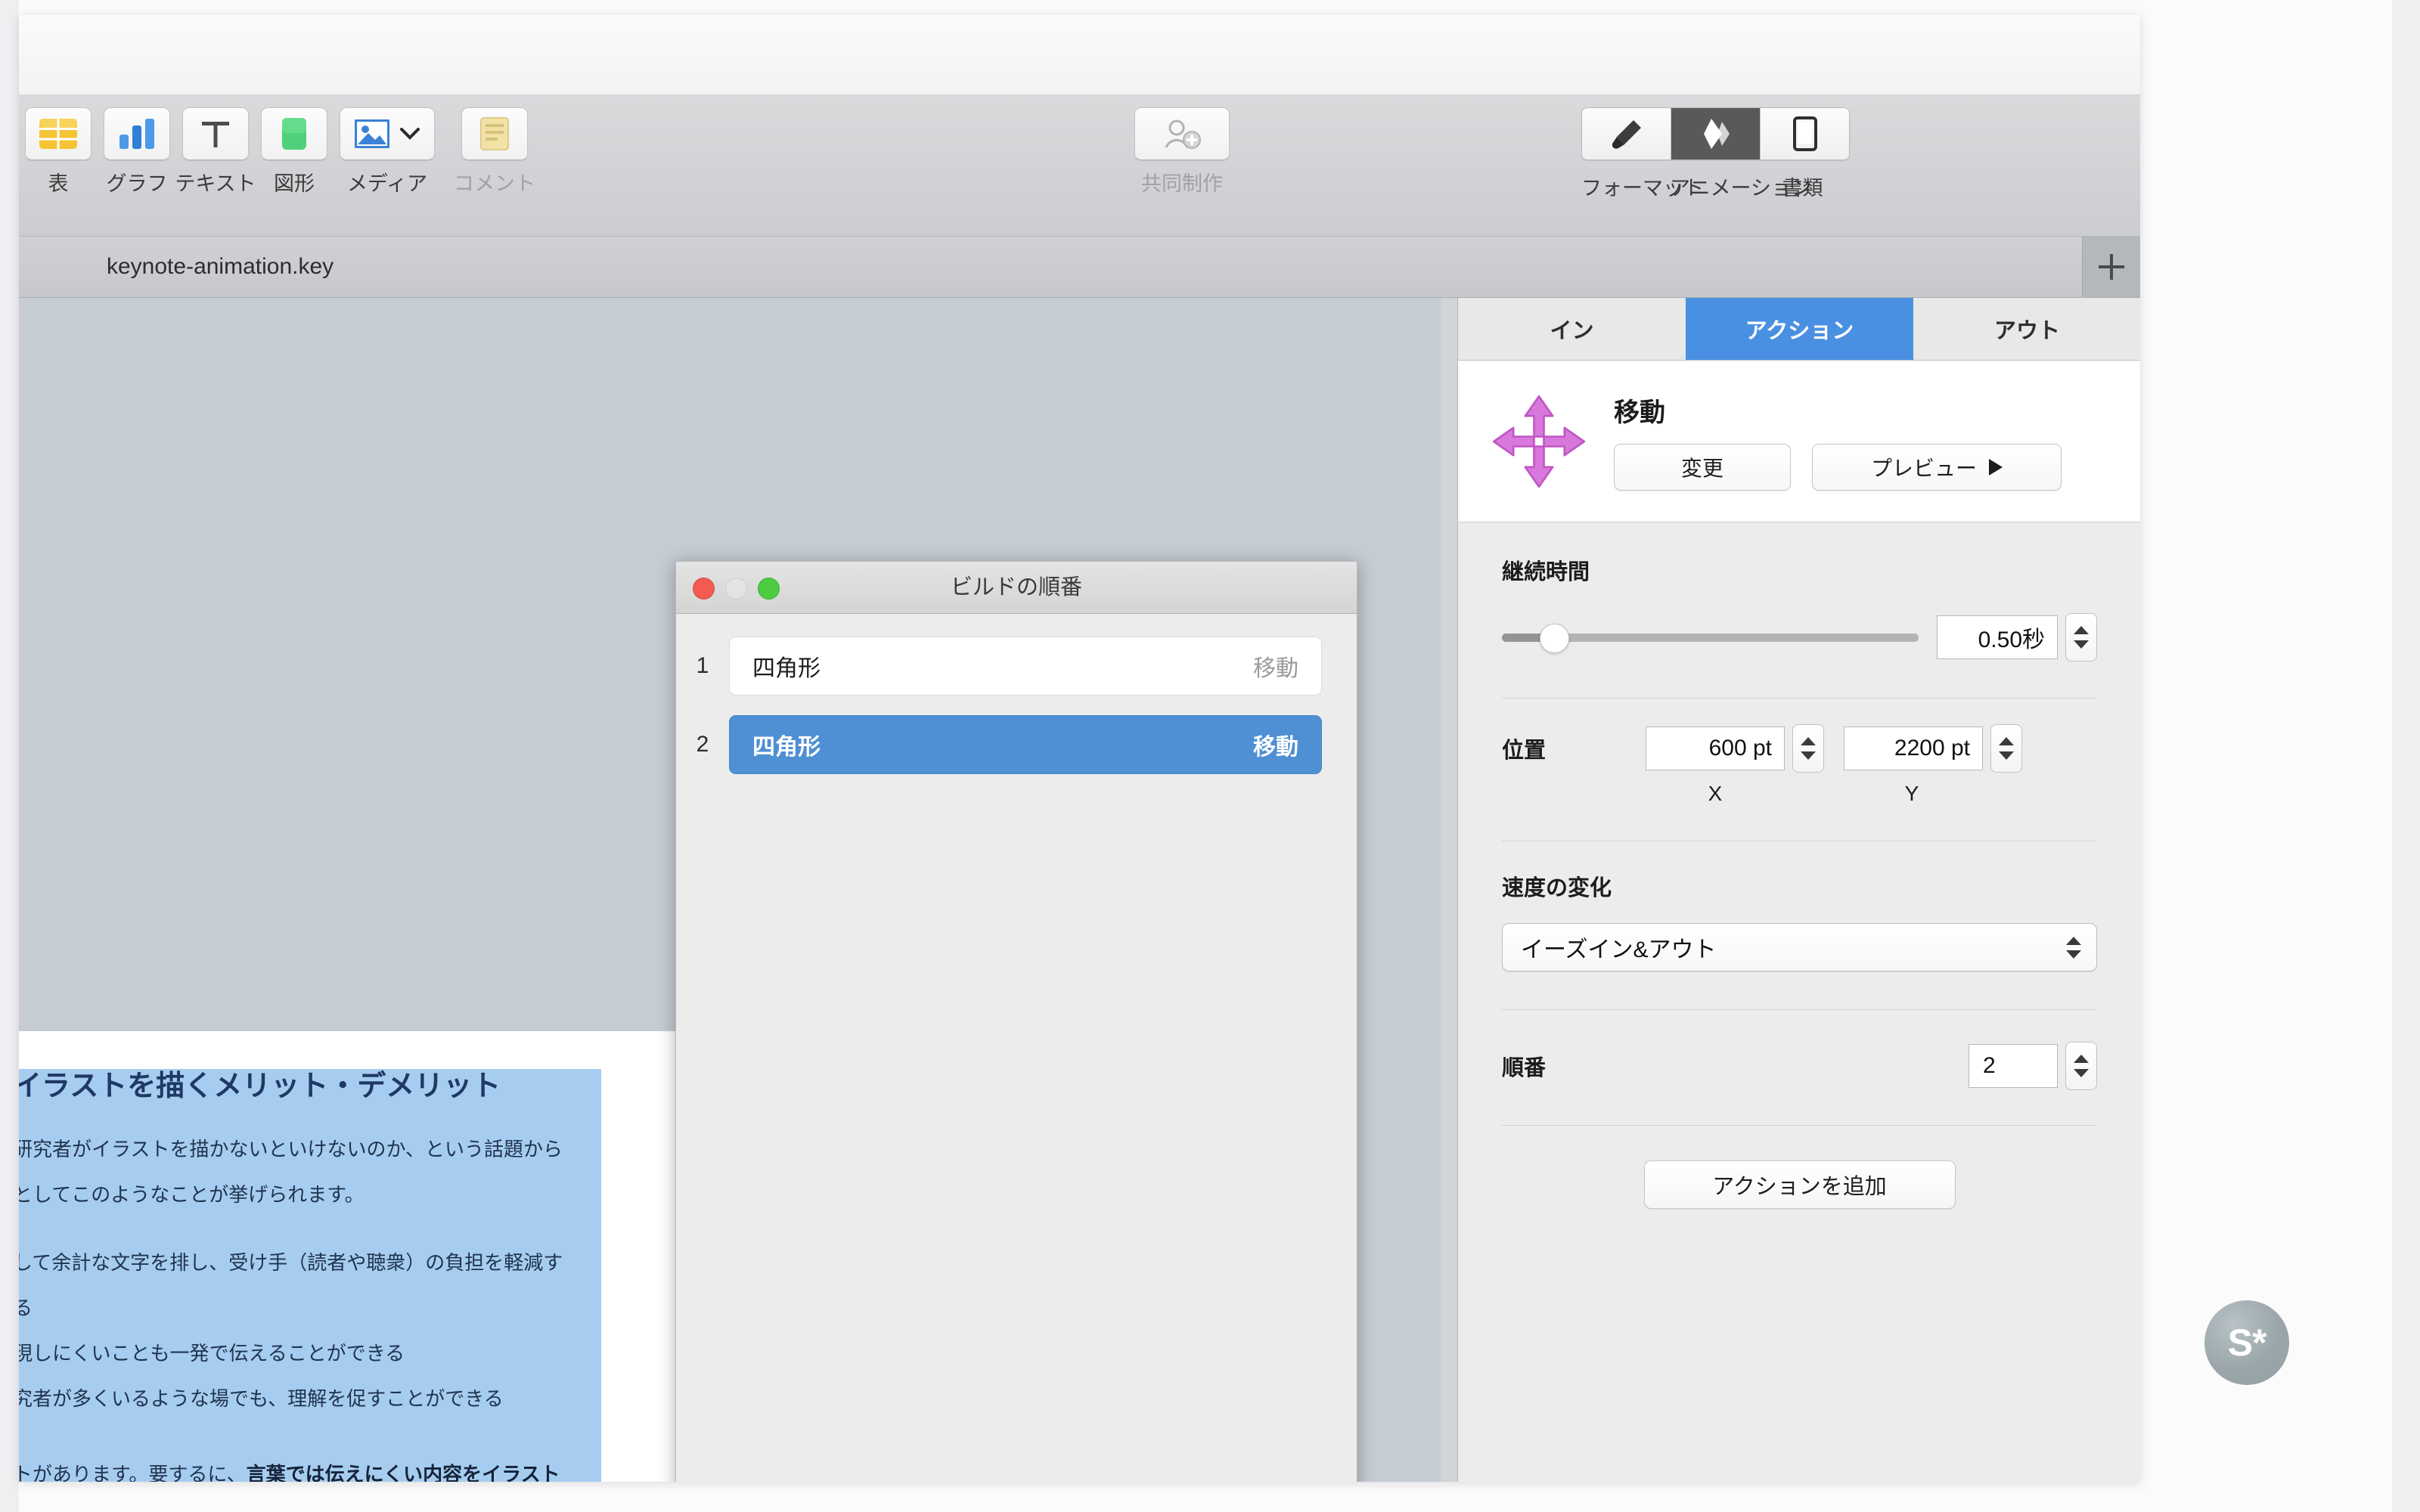 This screenshot has height=1512, width=2420. What do you see at coordinates (1913, 748) in the screenshot?
I see `position-y-field: 2200 pt` at bounding box center [1913, 748].